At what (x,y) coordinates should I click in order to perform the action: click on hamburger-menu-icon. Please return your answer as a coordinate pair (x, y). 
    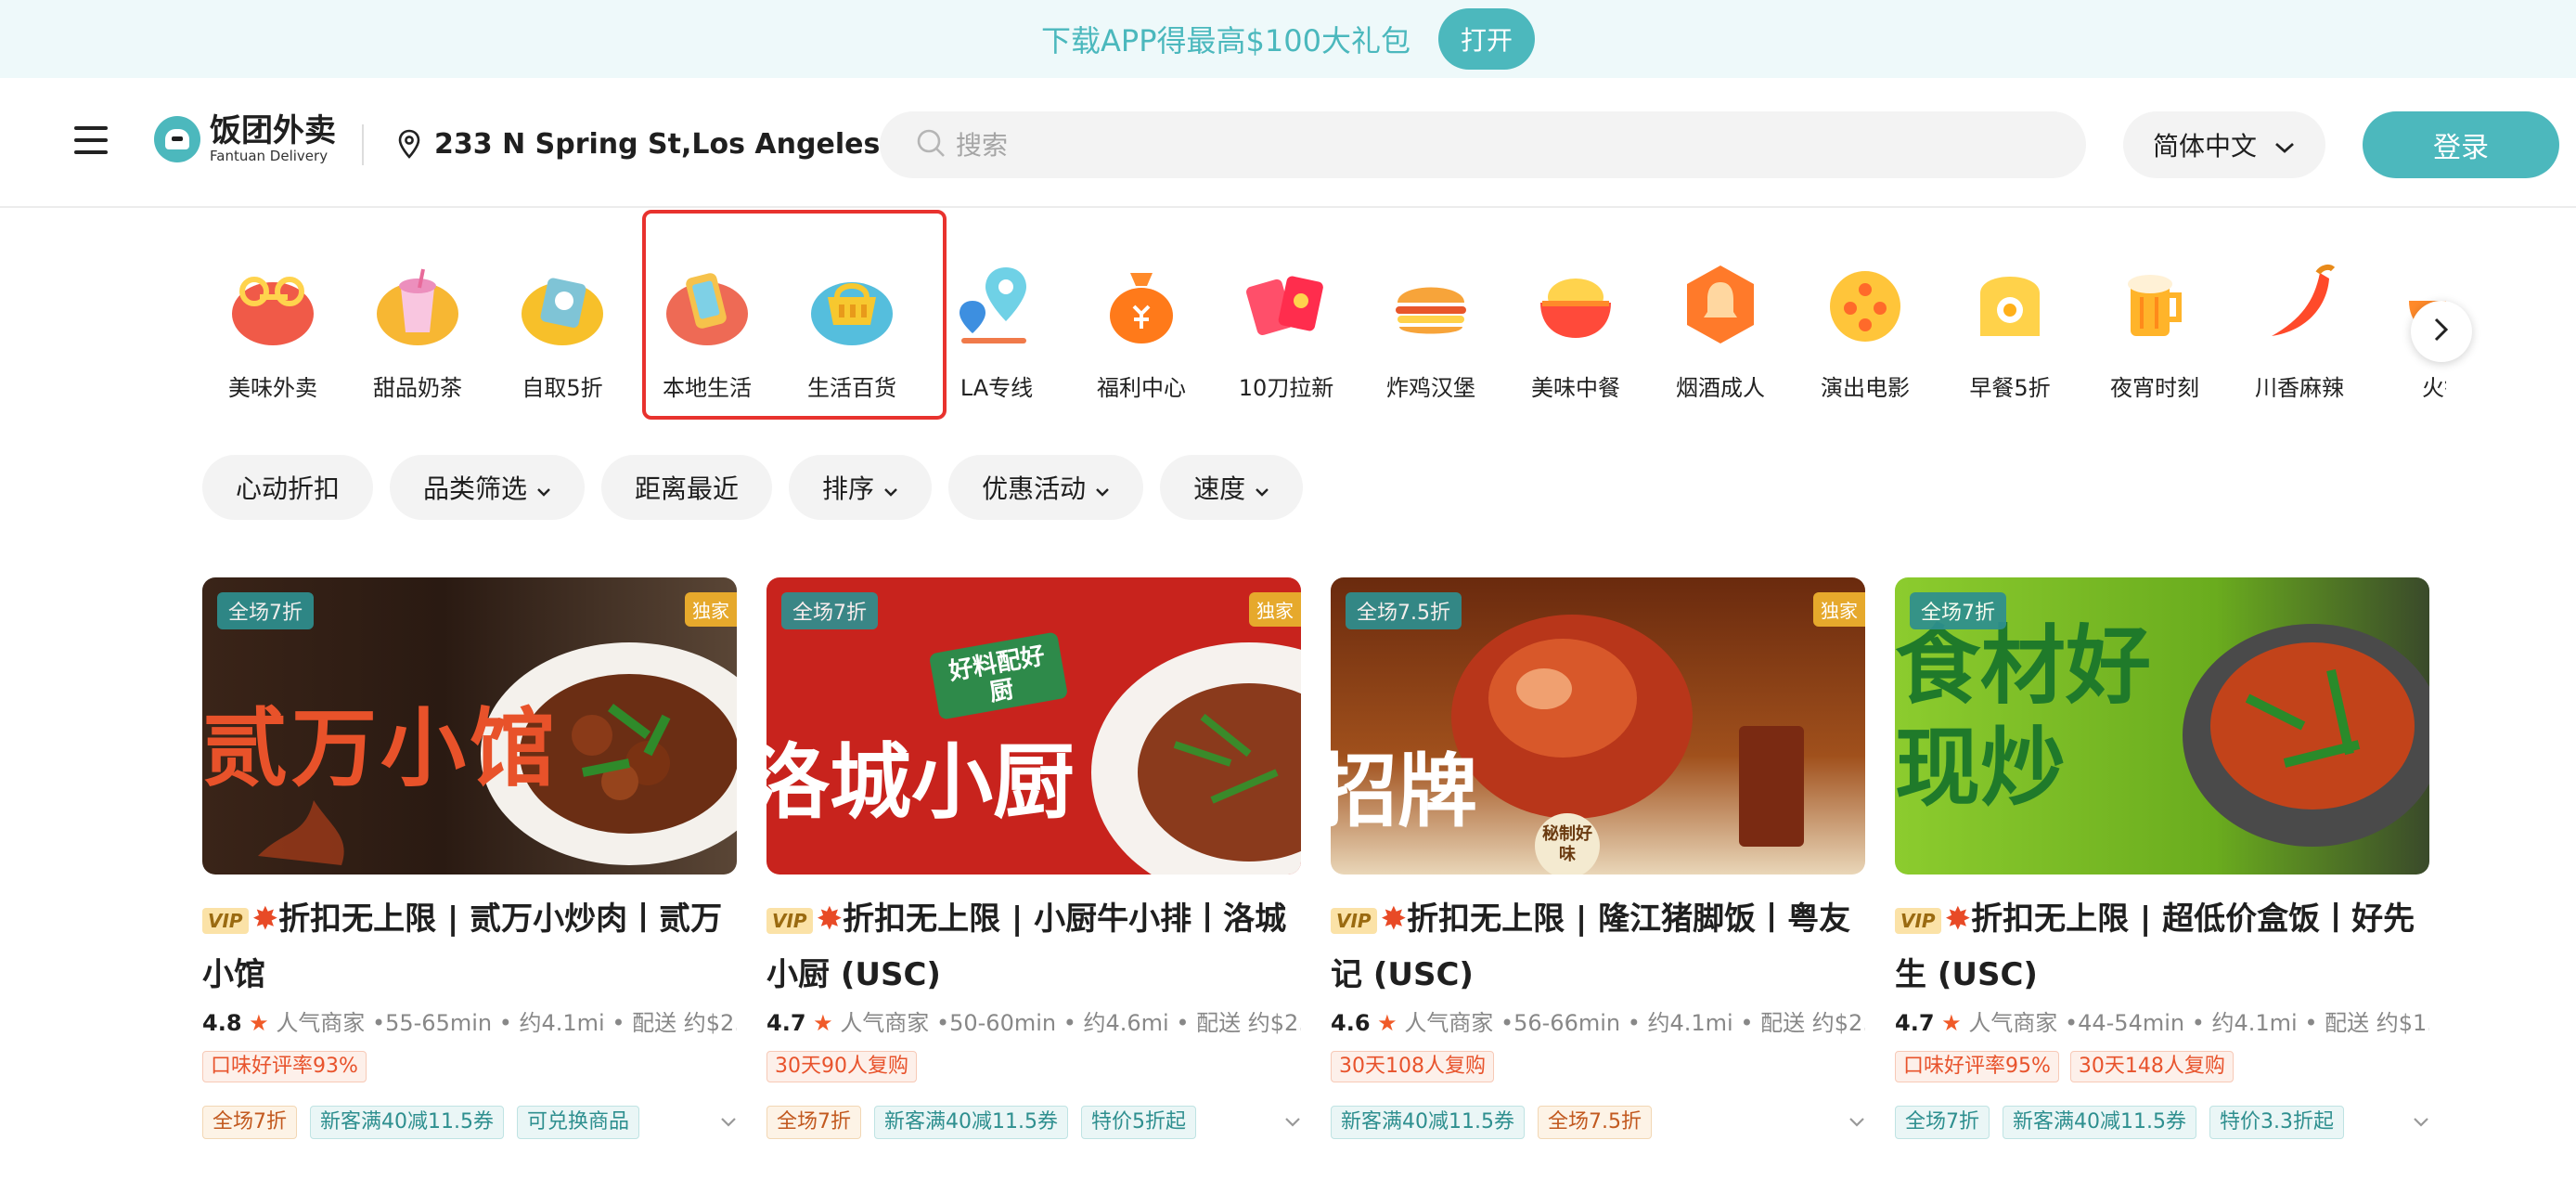
    Looking at the image, I should click on (91, 140).